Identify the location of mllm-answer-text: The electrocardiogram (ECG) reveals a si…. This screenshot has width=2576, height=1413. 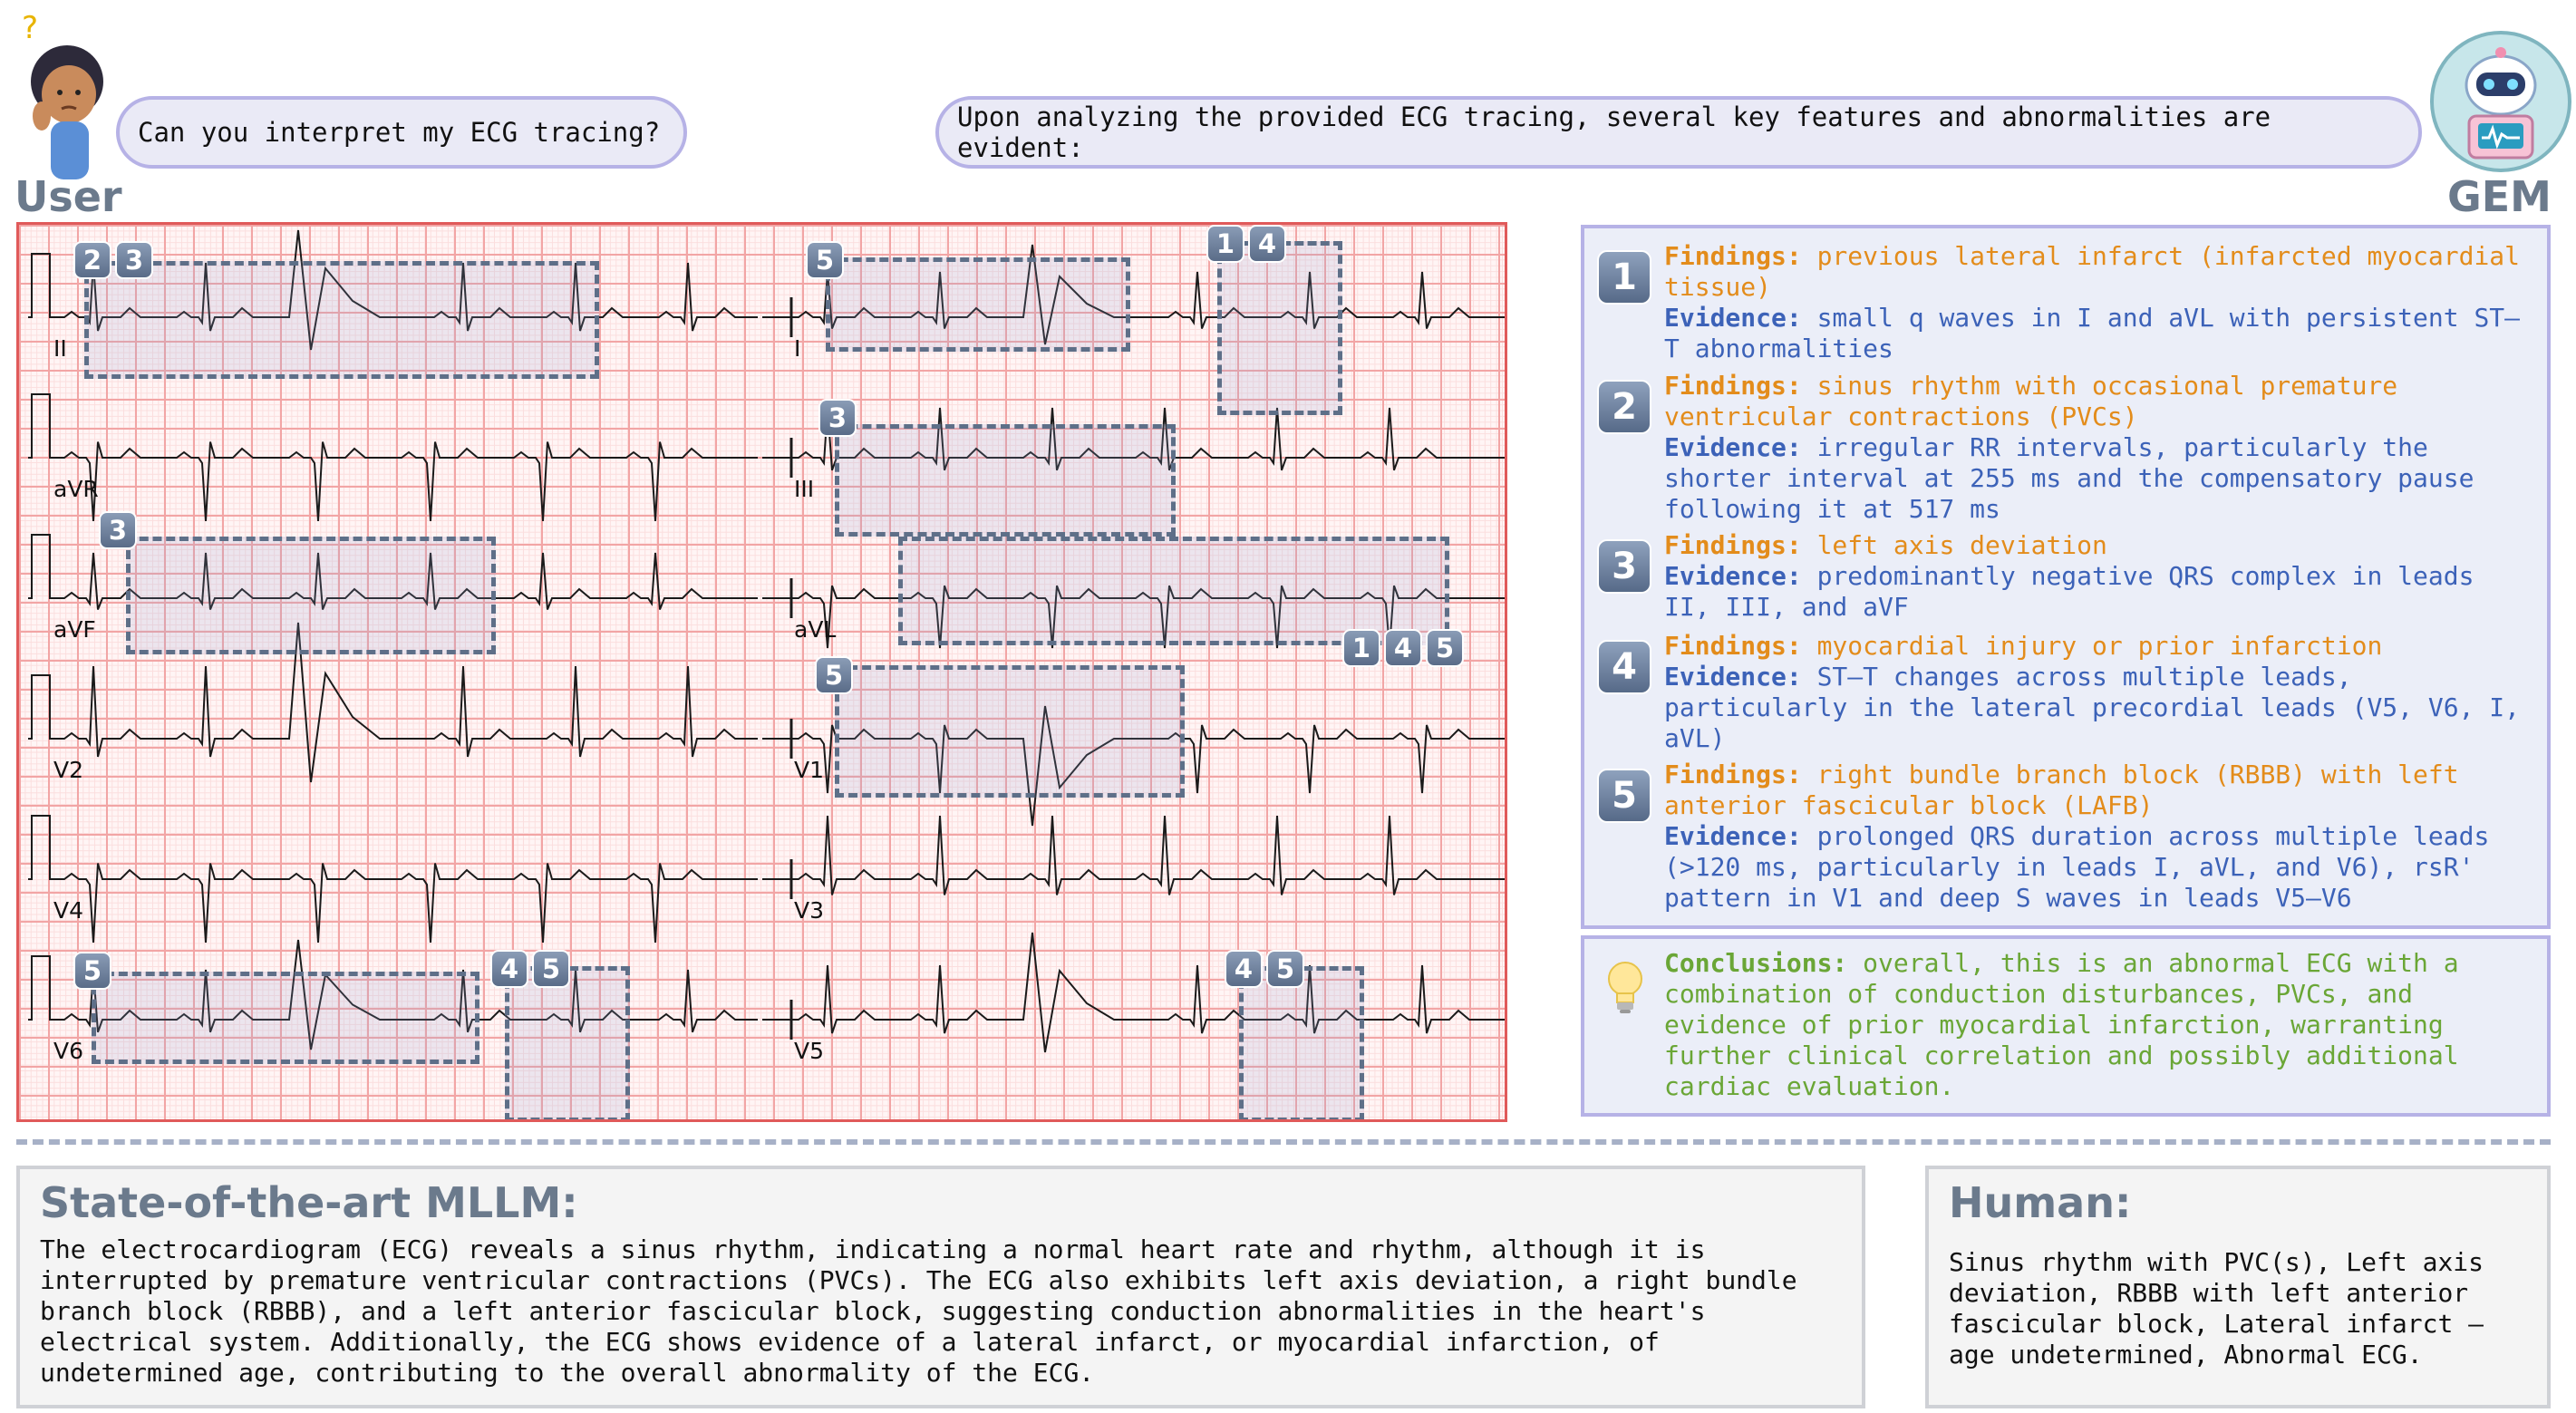
(918, 1311).